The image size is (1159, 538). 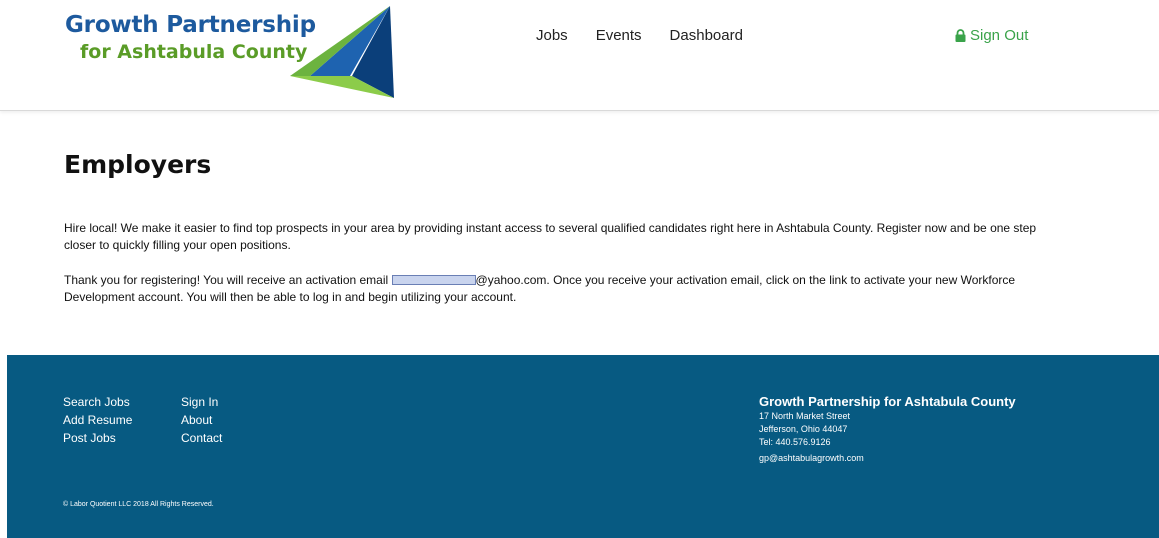 I want to click on main-nav: Jobs Events Dashboard, so click(x=653, y=35).